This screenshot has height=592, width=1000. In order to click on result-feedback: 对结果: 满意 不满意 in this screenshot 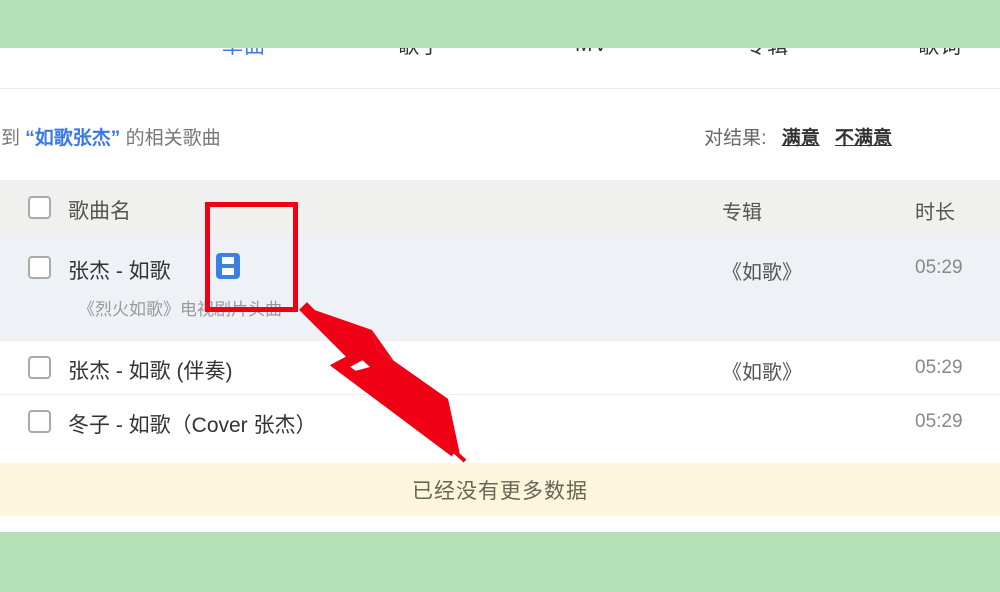, I will do `click(798, 136)`.